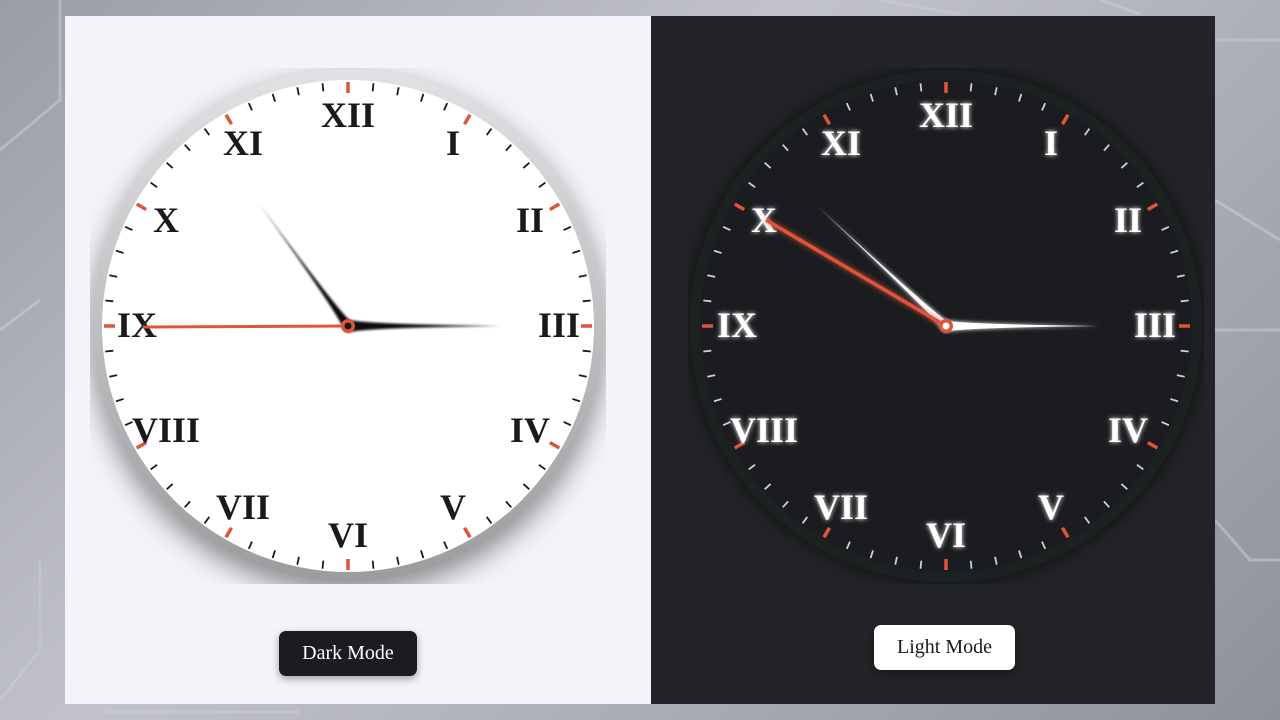 The height and width of the screenshot is (720, 1280). I want to click on light-mode-button: Light Mode, so click(944, 647).